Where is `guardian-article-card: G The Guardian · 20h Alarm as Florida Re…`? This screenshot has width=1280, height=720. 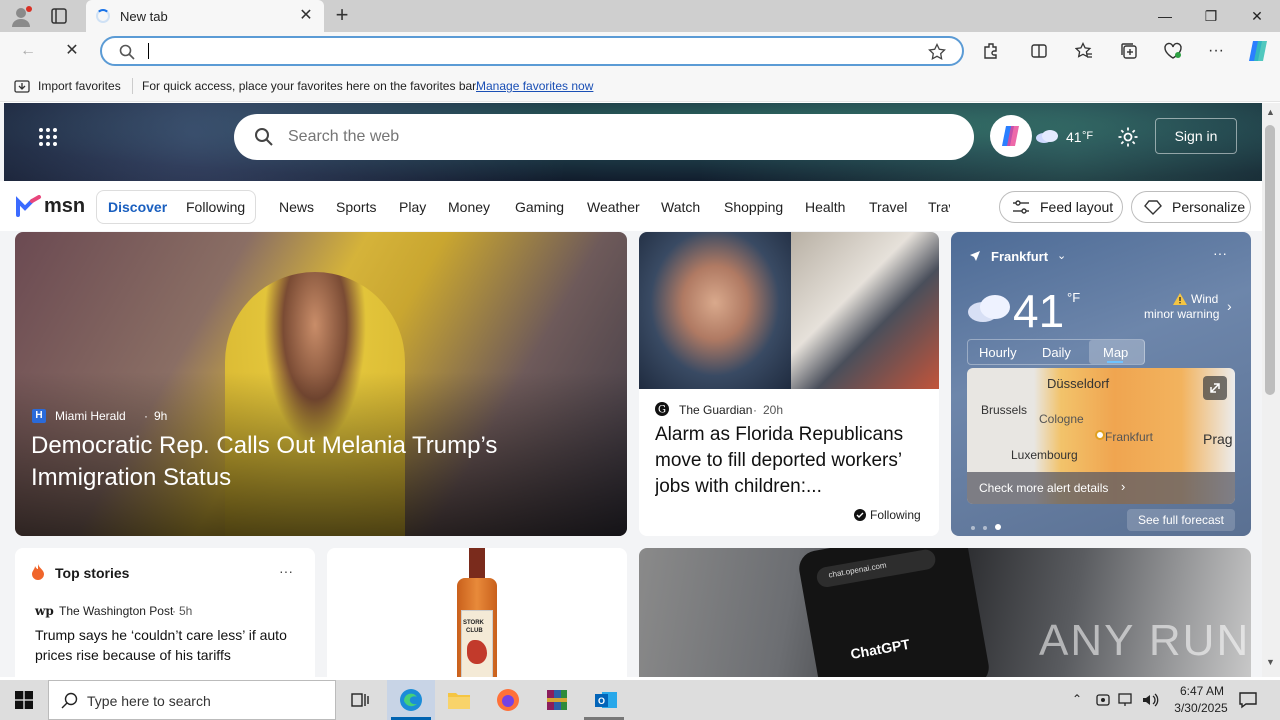 guardian-article-card: G The Guardian · 20h Alarm as Florida Re… is located at coordinates (789, 384).